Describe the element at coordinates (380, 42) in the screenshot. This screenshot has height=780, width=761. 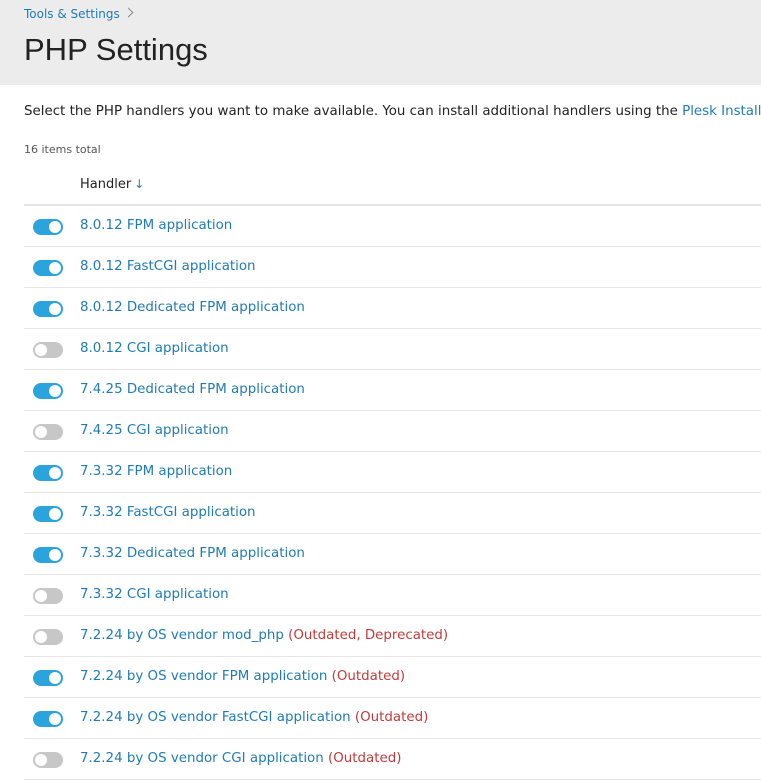
I see `page-header: Tools & Settings PHP Settings` at that location.